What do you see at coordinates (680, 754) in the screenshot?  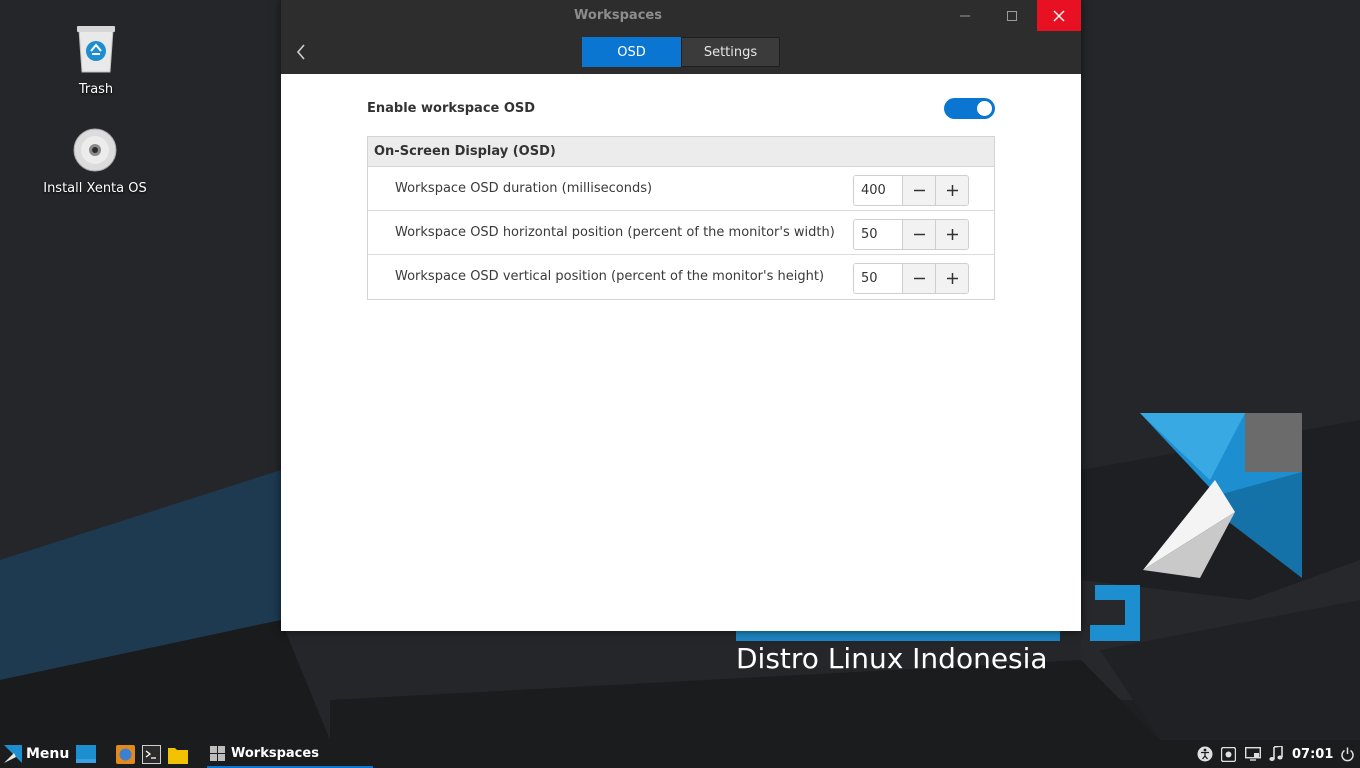 I see `taskbar: Menu Workspaces 07:01` at bounding box center [680, 754].